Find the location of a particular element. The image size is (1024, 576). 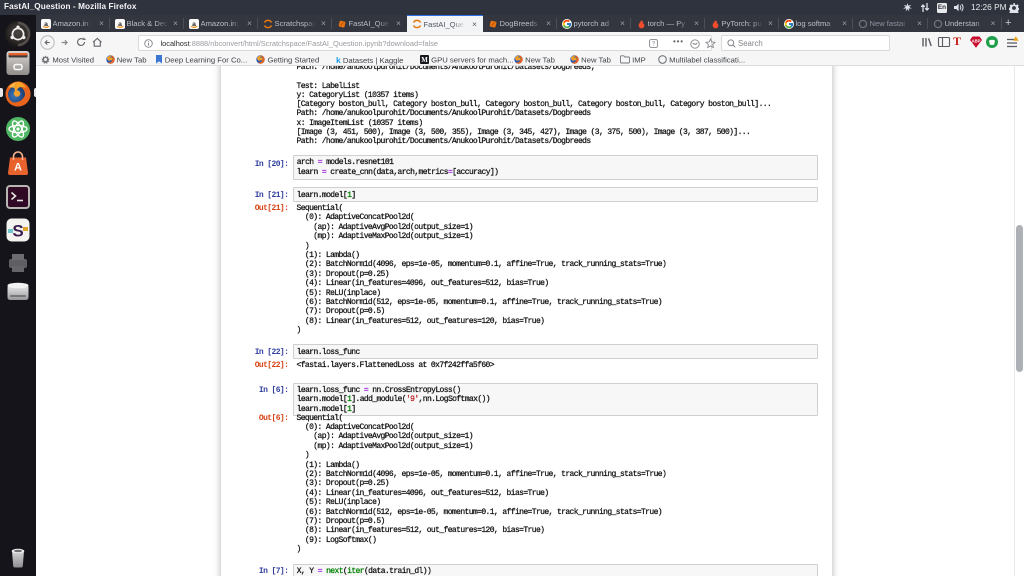

svg-text: A is located at coordinates (18, 168).